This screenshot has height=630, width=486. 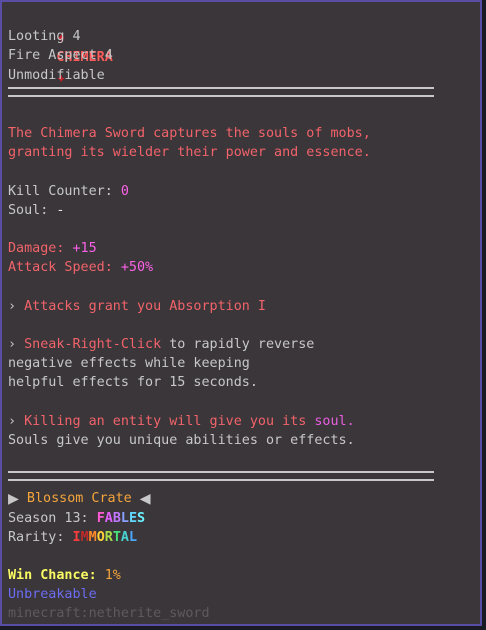 What do you see at coordinates (133, 383) in the screenshot?
I see `ability-text-line: helpful effects for 15 seconds.` at bounding box center [133, 383].